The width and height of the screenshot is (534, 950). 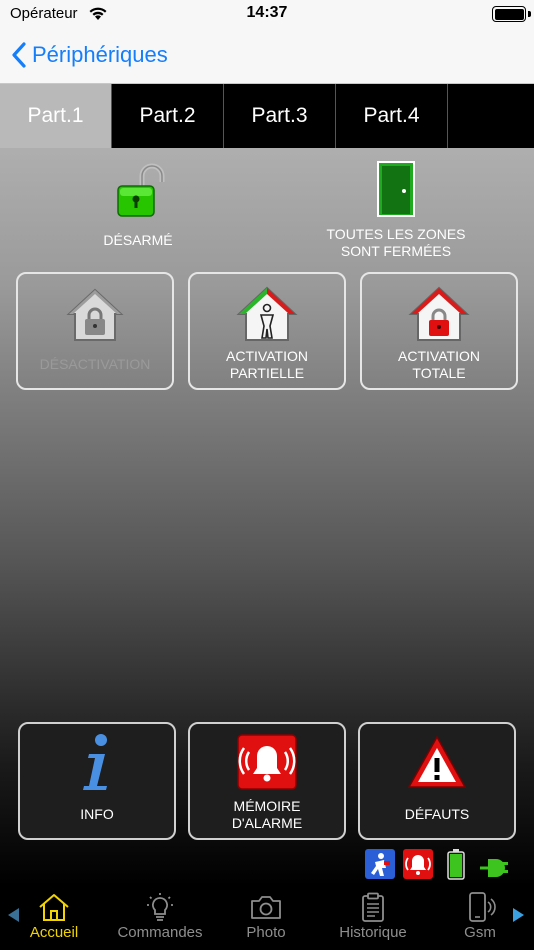 I want to click on armed-state: DÉSARMÉ, so click(x=138, y=205).